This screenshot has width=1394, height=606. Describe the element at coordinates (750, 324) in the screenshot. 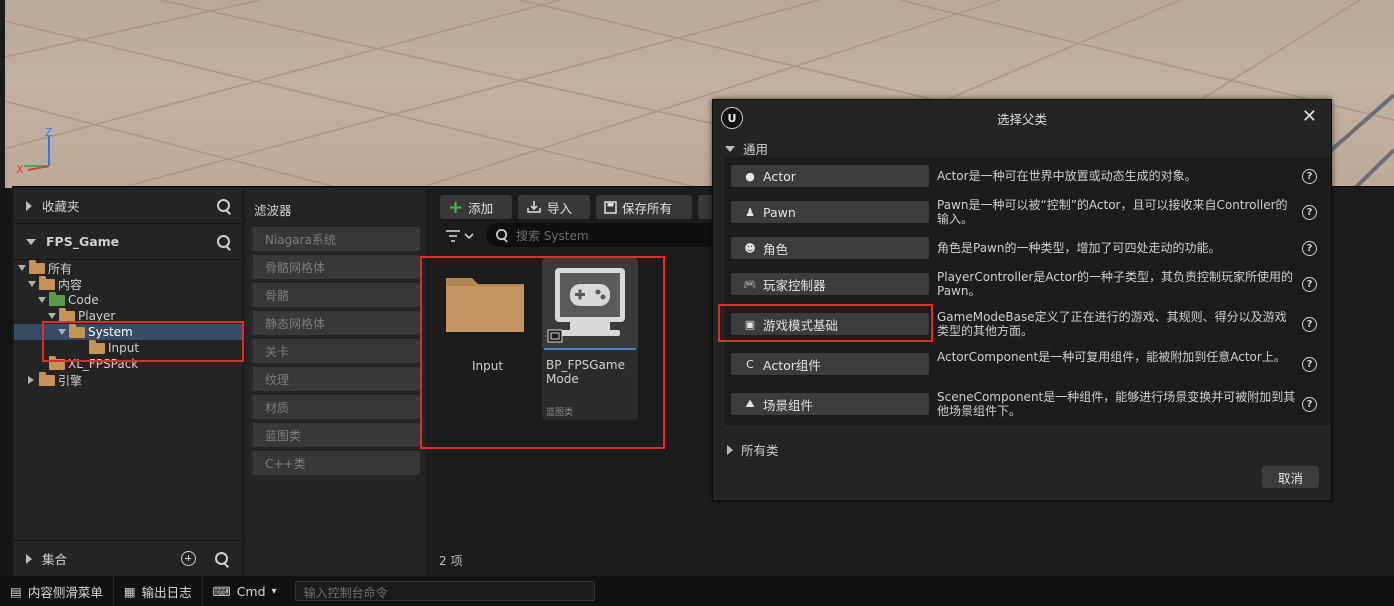

I see `gamemode-icon: ▣` at that location.